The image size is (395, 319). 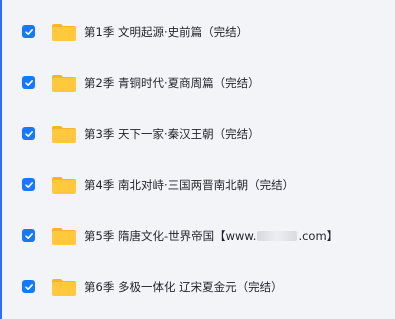 What do you see at coordinates (277, 235) in the screenshot?
I see `redaction-blur` at bounding box center [277, 235].